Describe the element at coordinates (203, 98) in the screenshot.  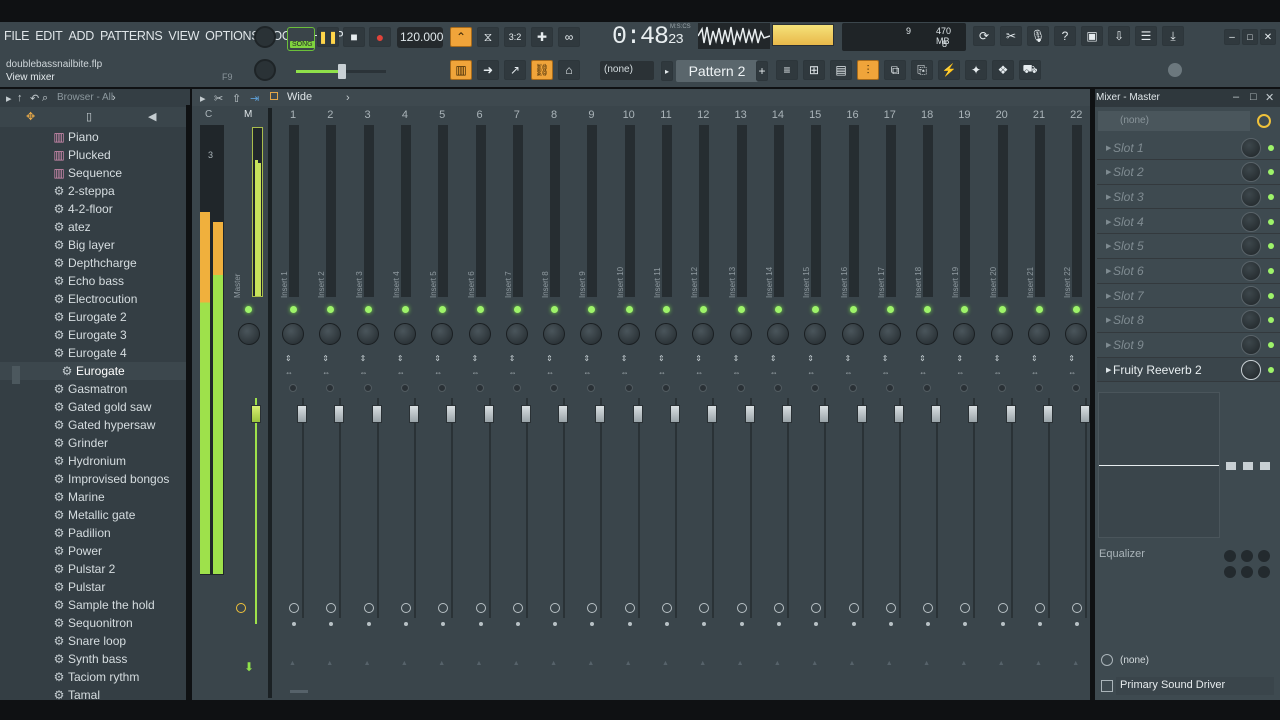
I see `mixer-menu-icon: ▸` at that location.